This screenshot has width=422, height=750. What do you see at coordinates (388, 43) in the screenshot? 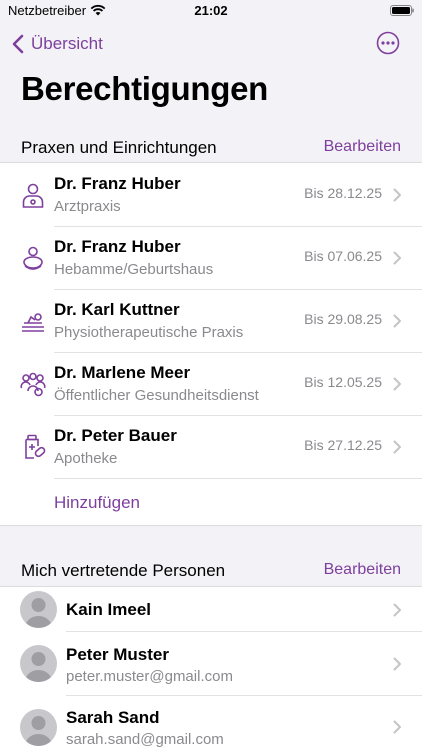
I see `more-options-icon` at bounding box center [388, 43].